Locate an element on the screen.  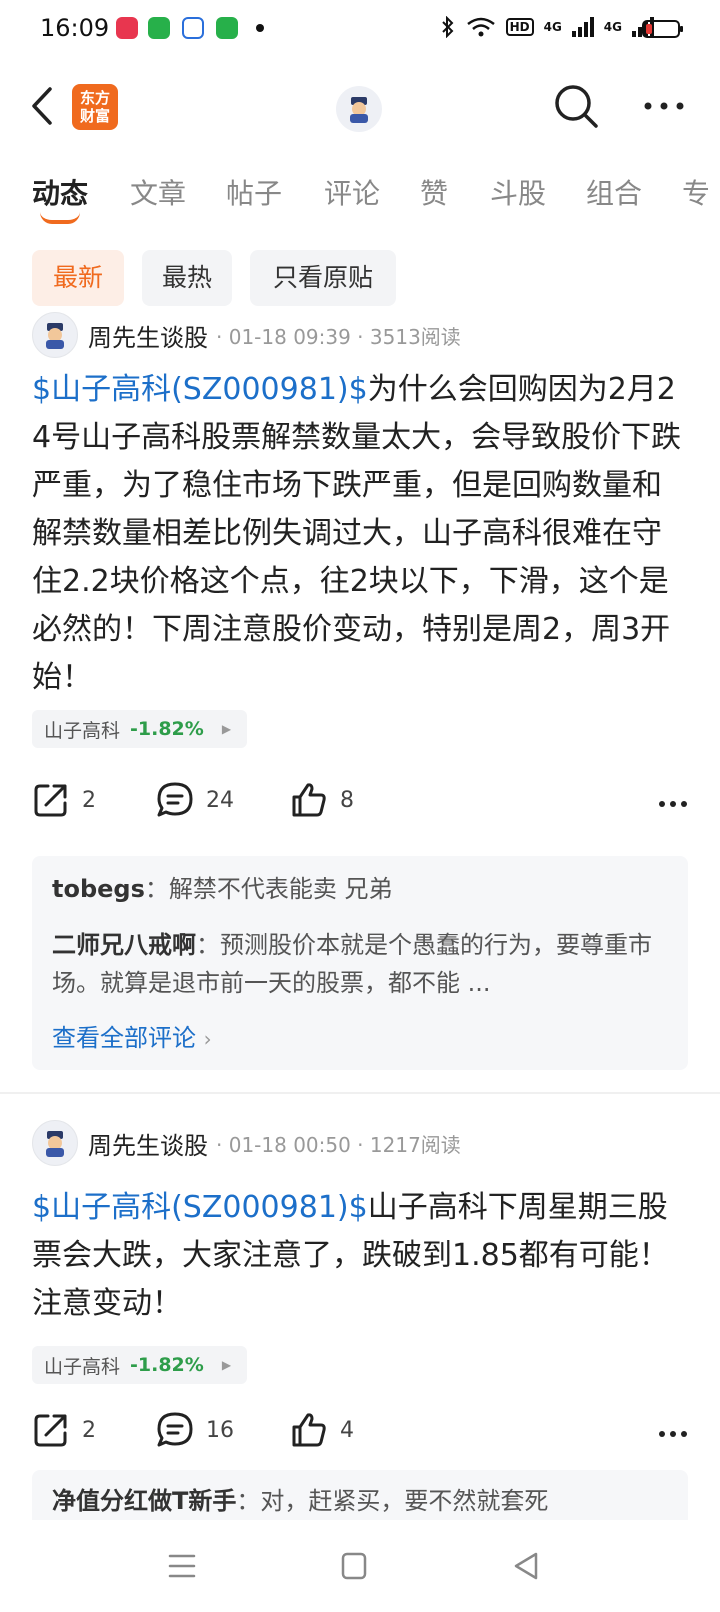
post-meta: · 01-18 09:39 · 3513阅读 is located at coordinates (338, 336).